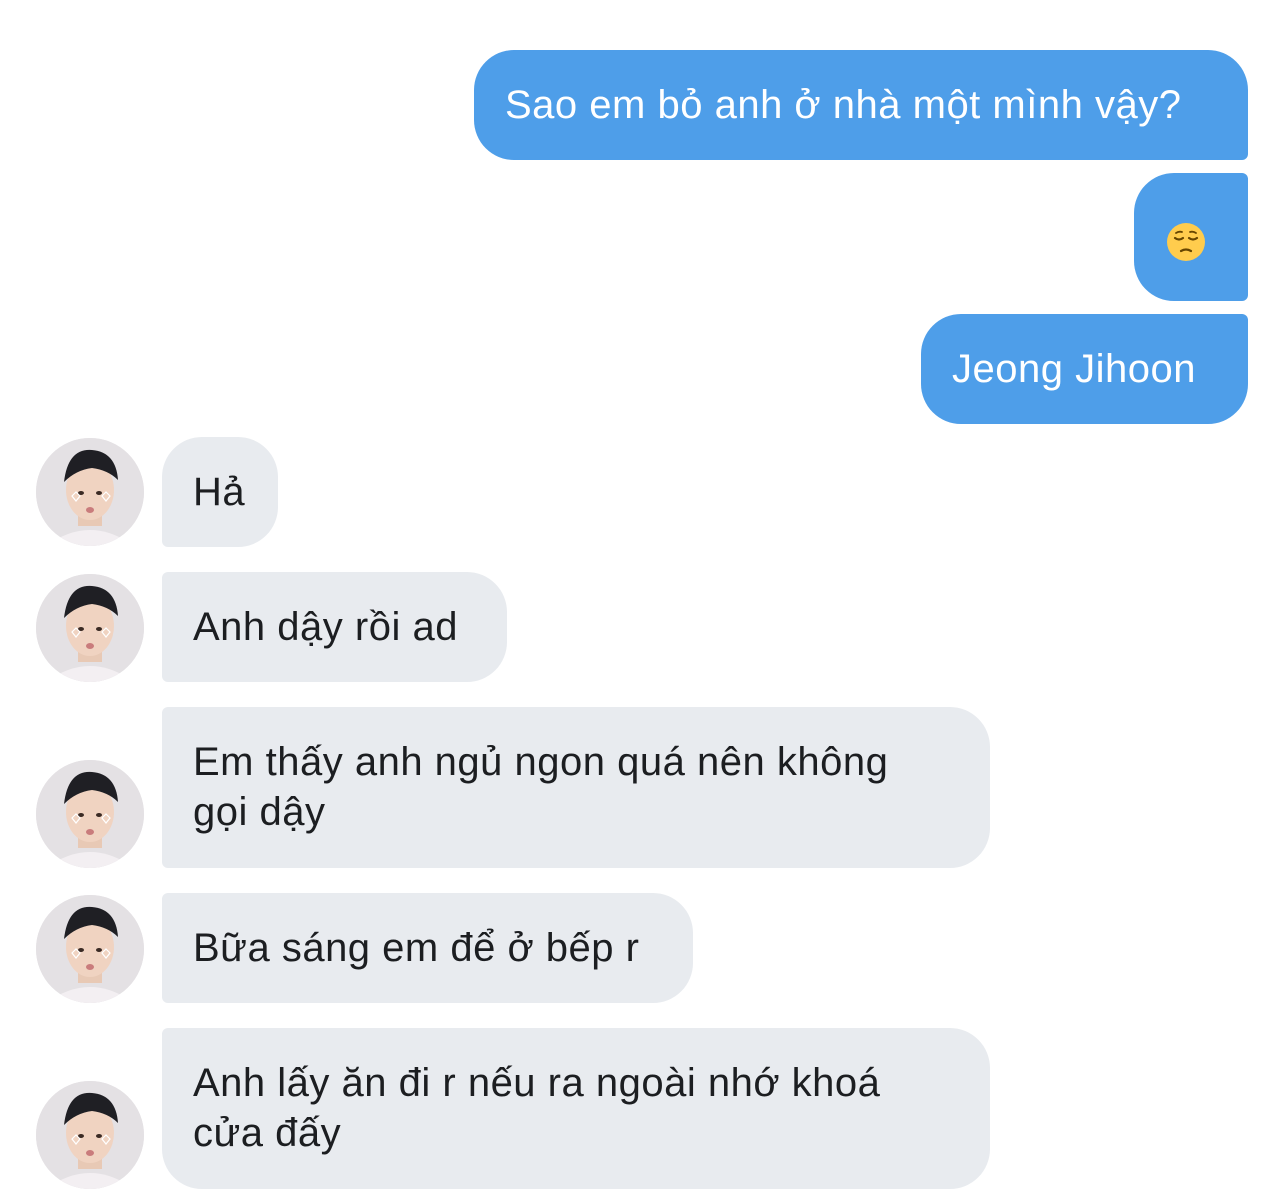 Image resolution: width=1284 pixels, height=1203 pixels. I want to click on message-text: Hả, so click(219, 492).